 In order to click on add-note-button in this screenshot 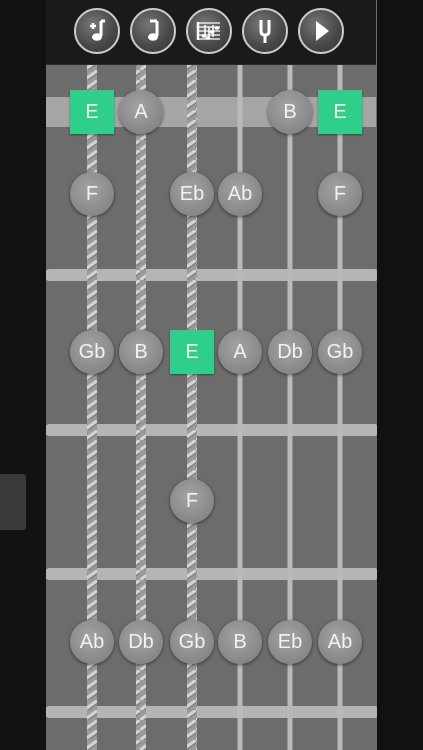, I will do `click(97, 31)`.